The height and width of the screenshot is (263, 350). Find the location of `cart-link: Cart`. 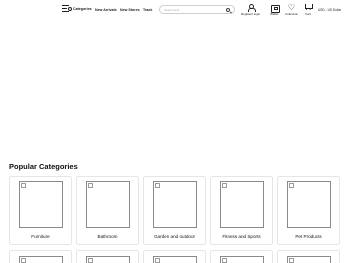

cart-link: Cart is located at coordinates (308, 9).